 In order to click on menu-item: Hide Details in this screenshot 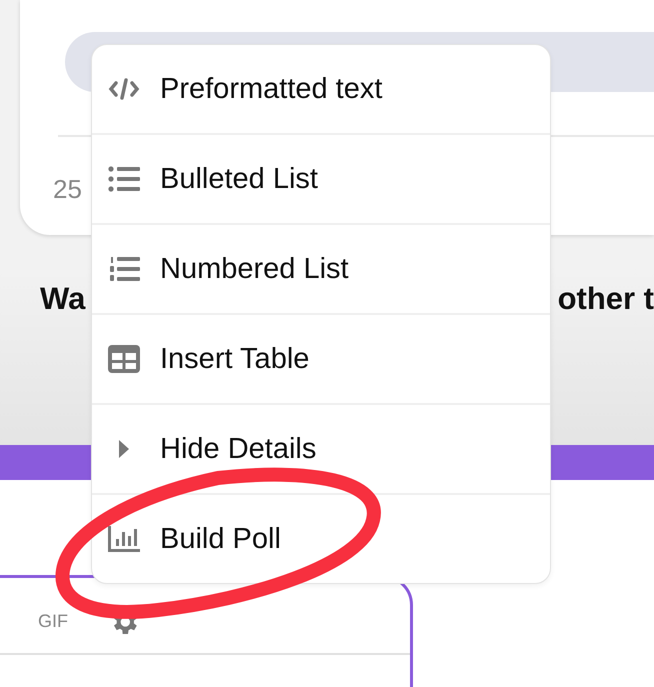, I will do `click(321, 448)`.